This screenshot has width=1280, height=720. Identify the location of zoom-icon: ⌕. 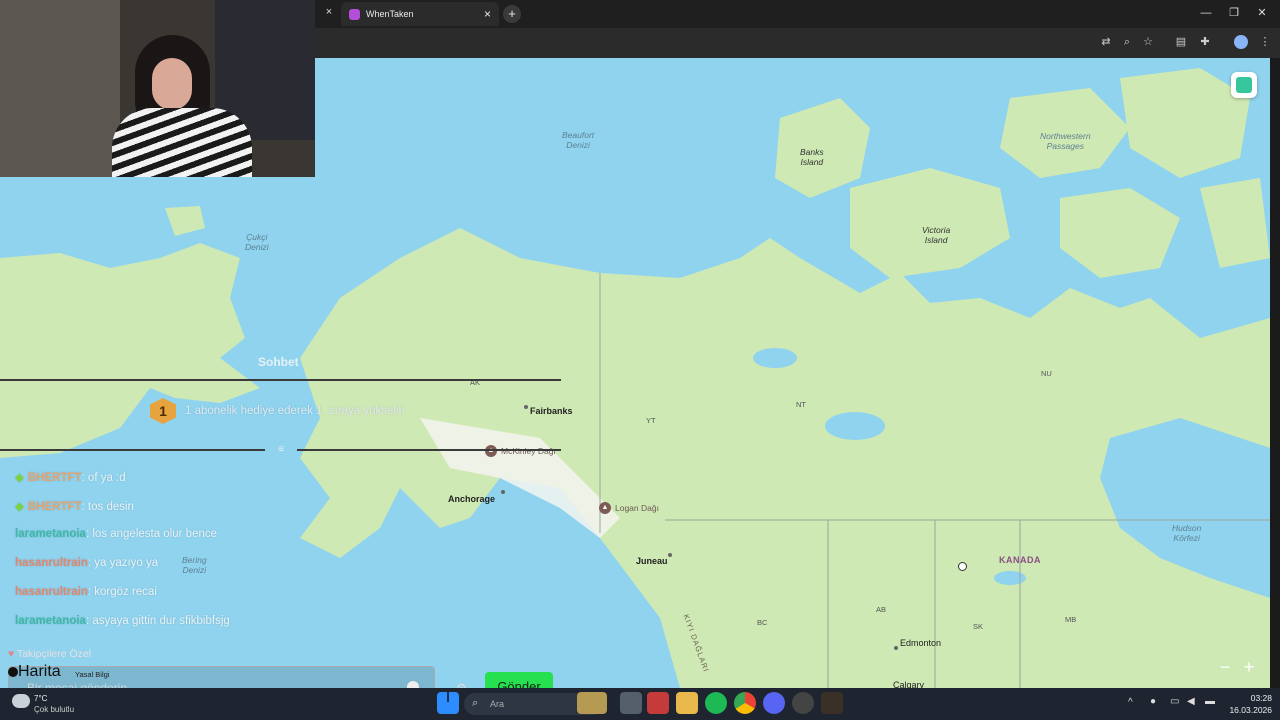
(1127, 42).